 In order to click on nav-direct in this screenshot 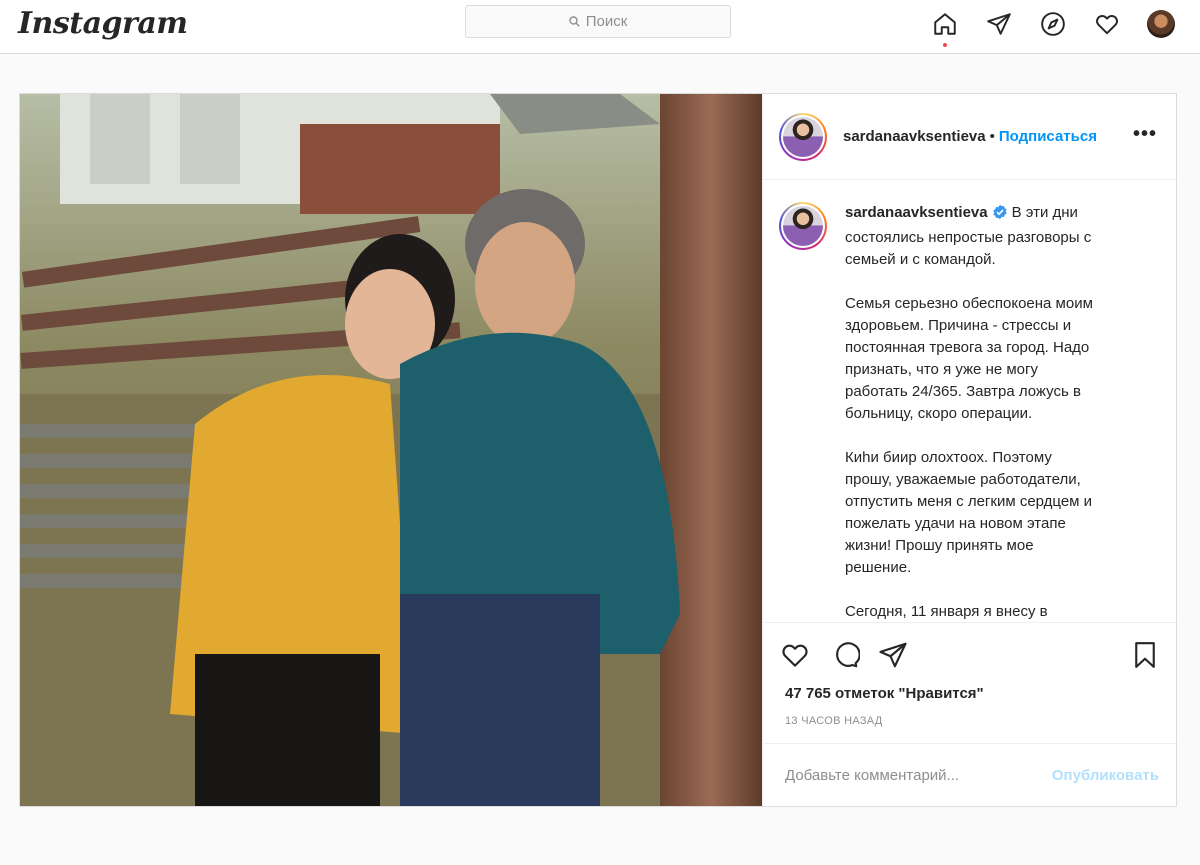, I will do `click(999, 24)`.